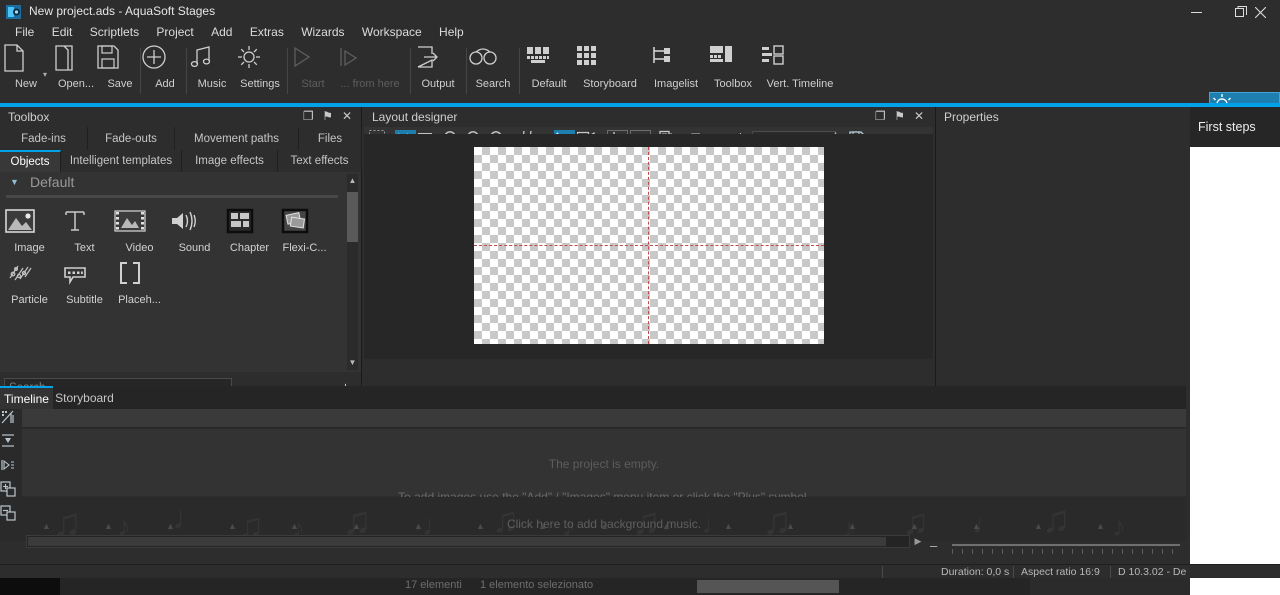 This screenshot has width=1280, height=595. Describe the element at coordinates (933, 545) in the screenshot. I see `timeline-zoom-out-icon: ‒` at that location.